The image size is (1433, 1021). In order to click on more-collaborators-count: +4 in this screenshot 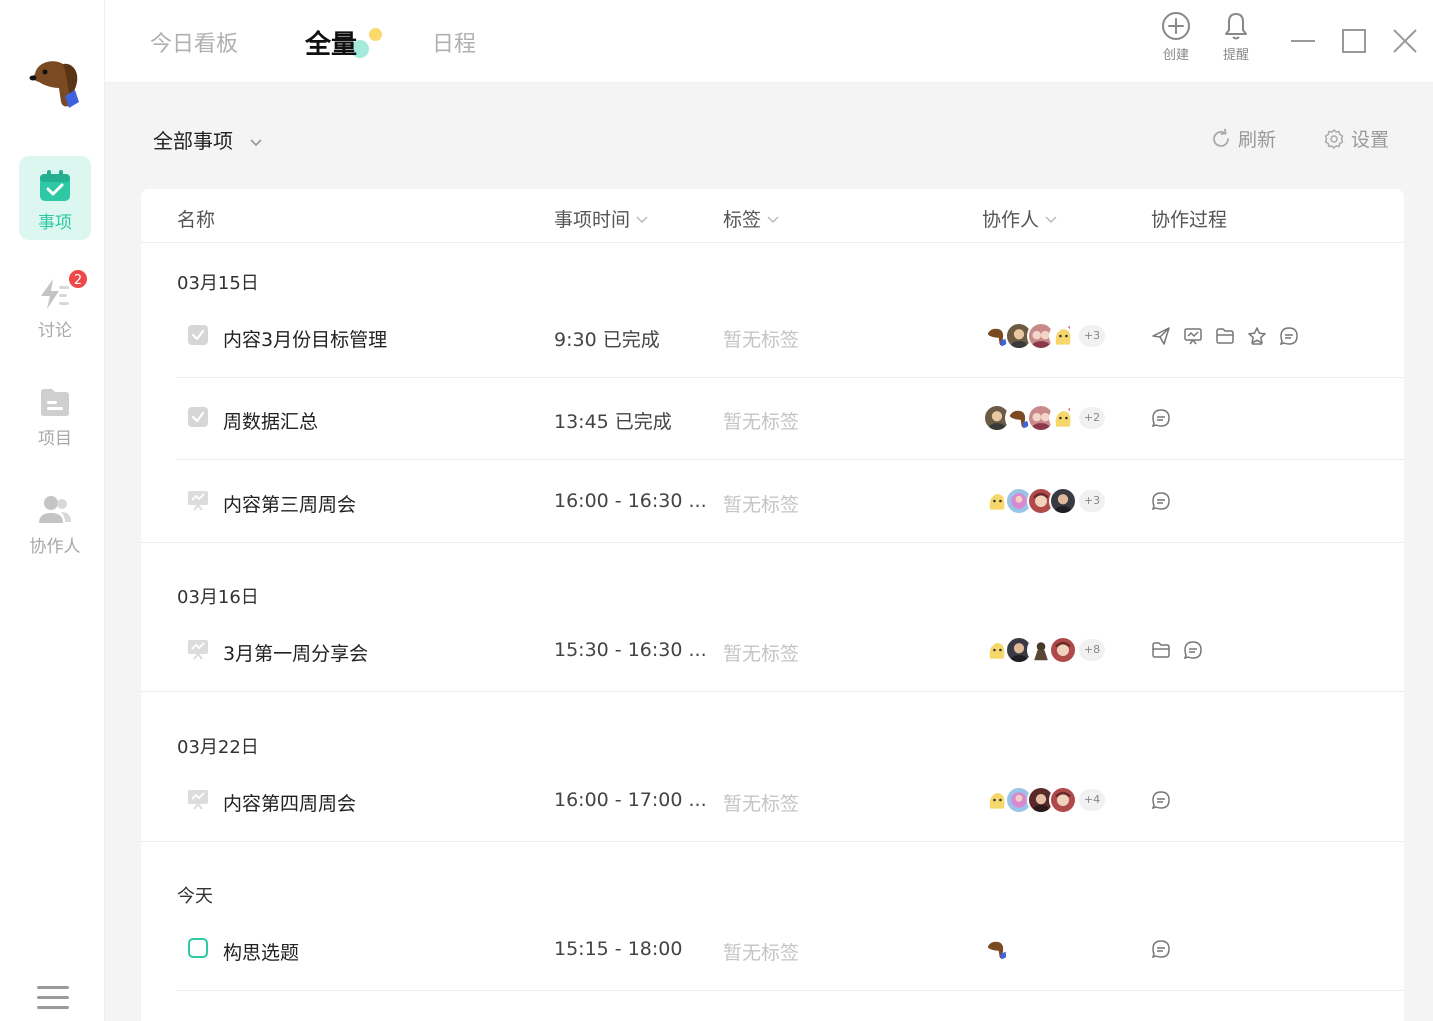, I will do `click(1092, 800)`.